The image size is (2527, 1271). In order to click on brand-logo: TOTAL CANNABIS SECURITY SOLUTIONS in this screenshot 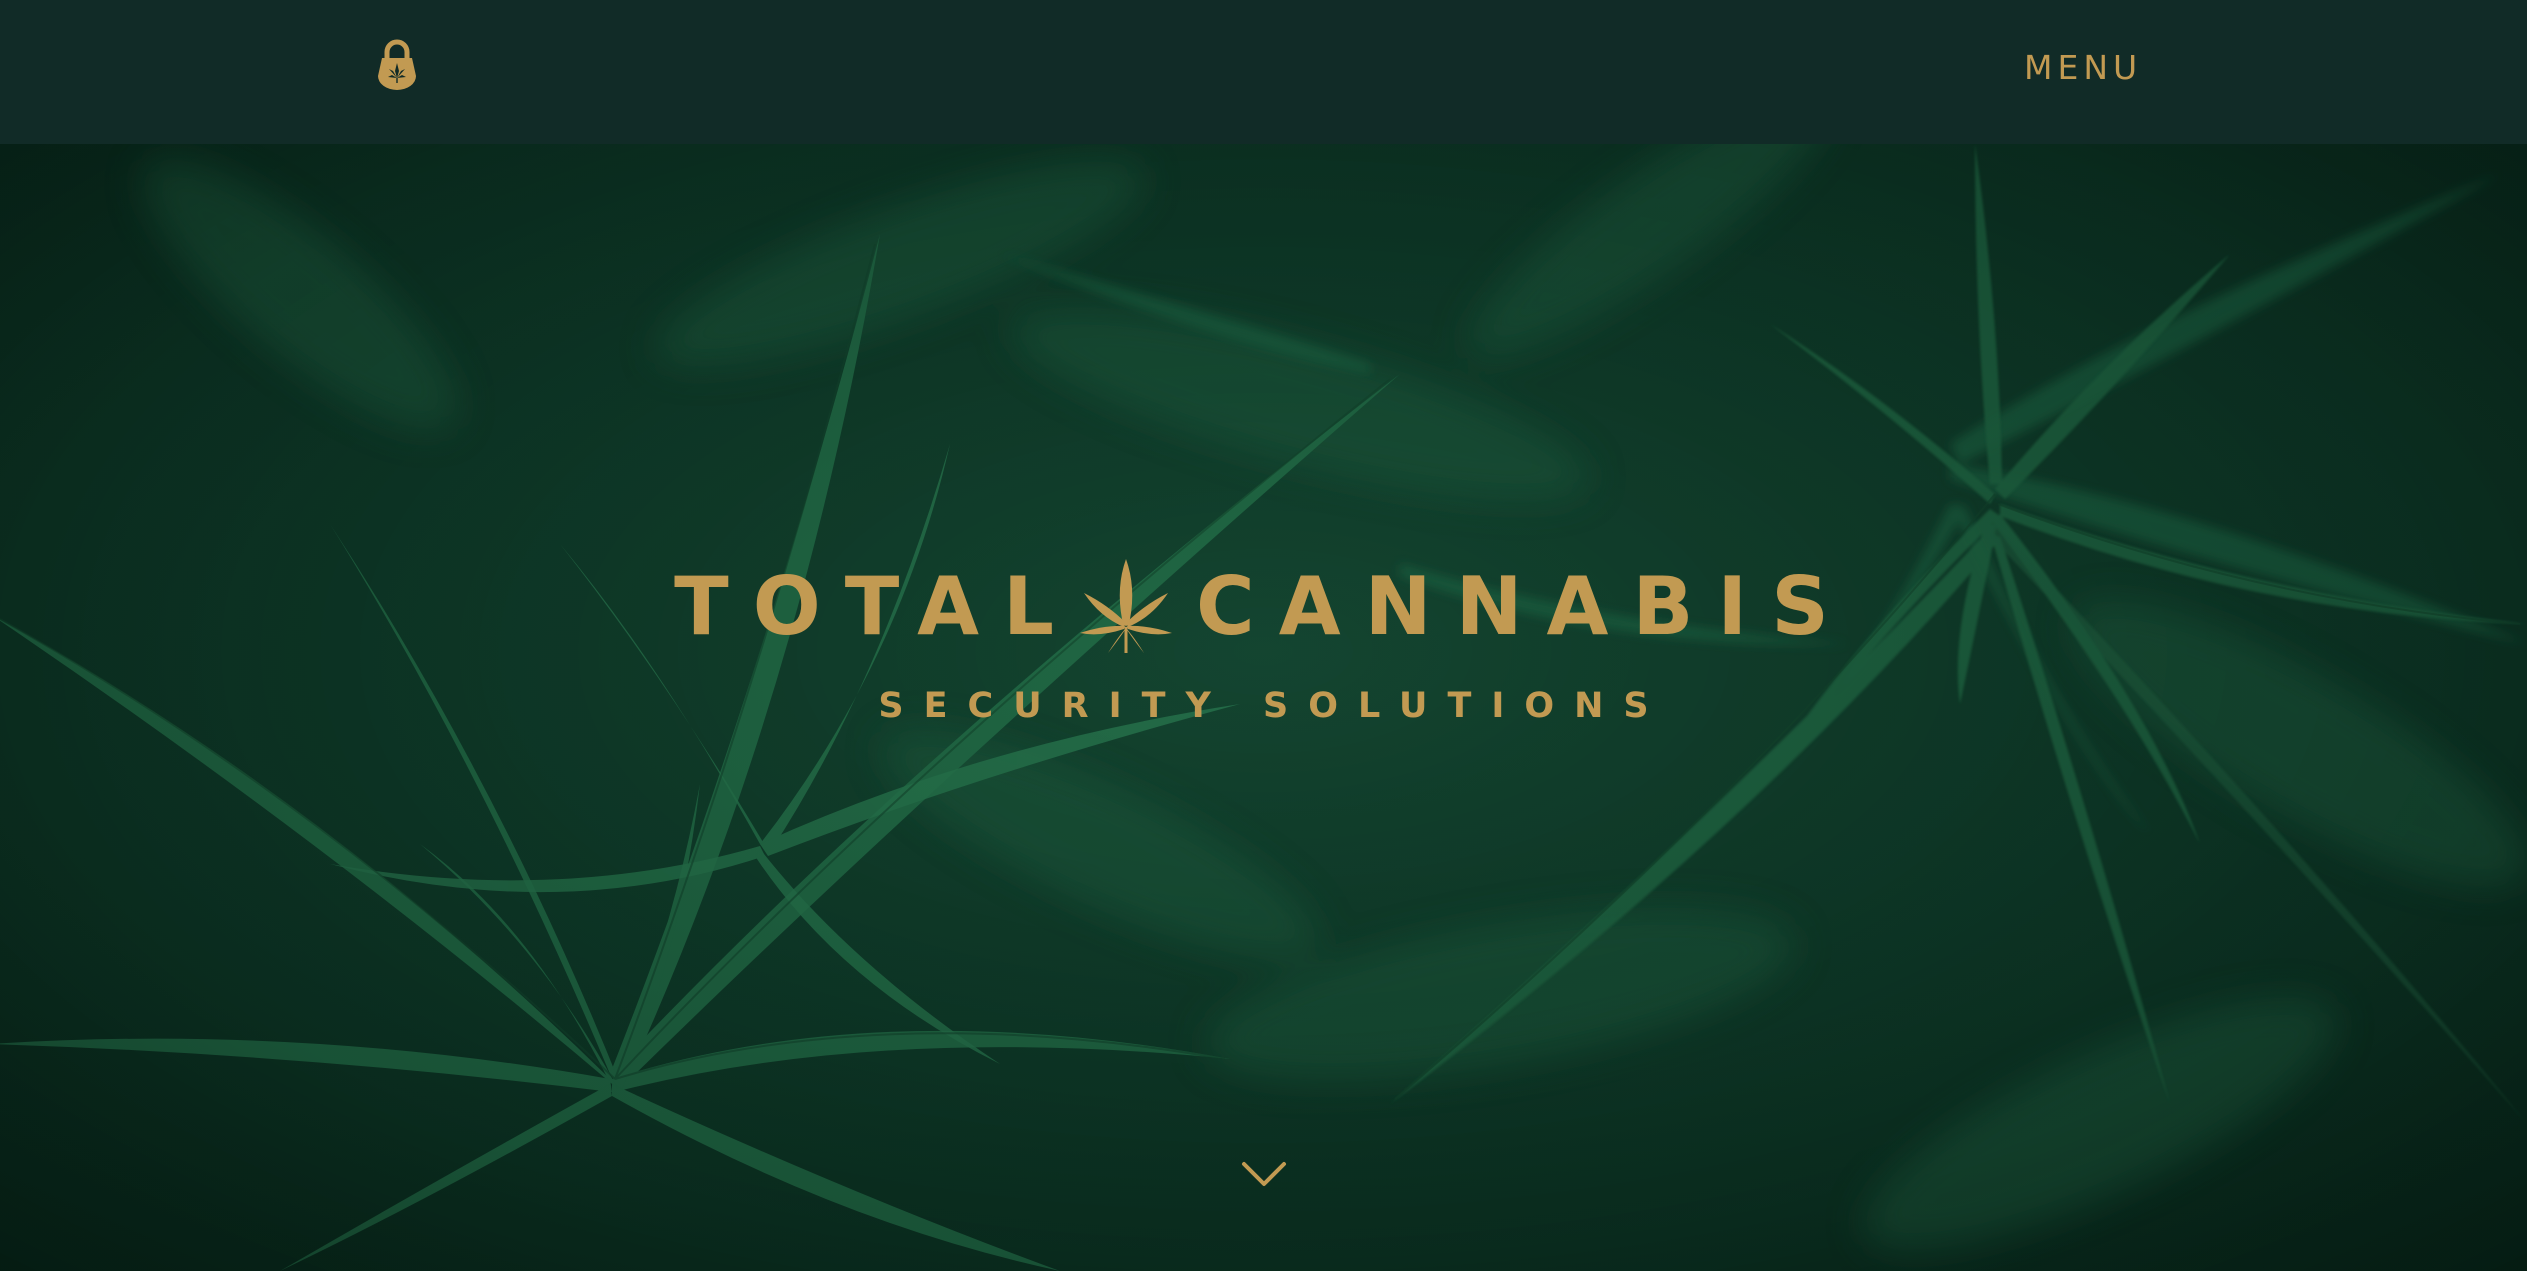, I will do `click(1263, 639)`.